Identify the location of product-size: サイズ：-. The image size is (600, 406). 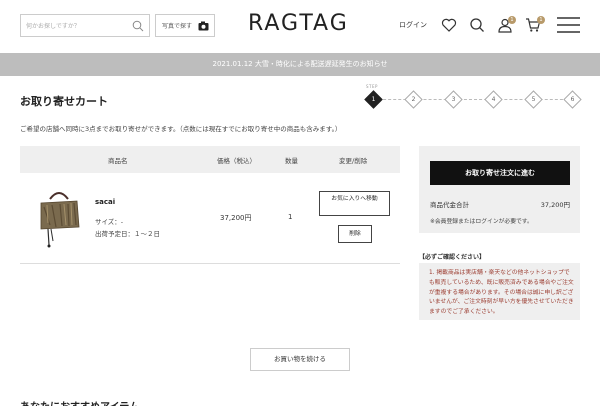
(109, 222).